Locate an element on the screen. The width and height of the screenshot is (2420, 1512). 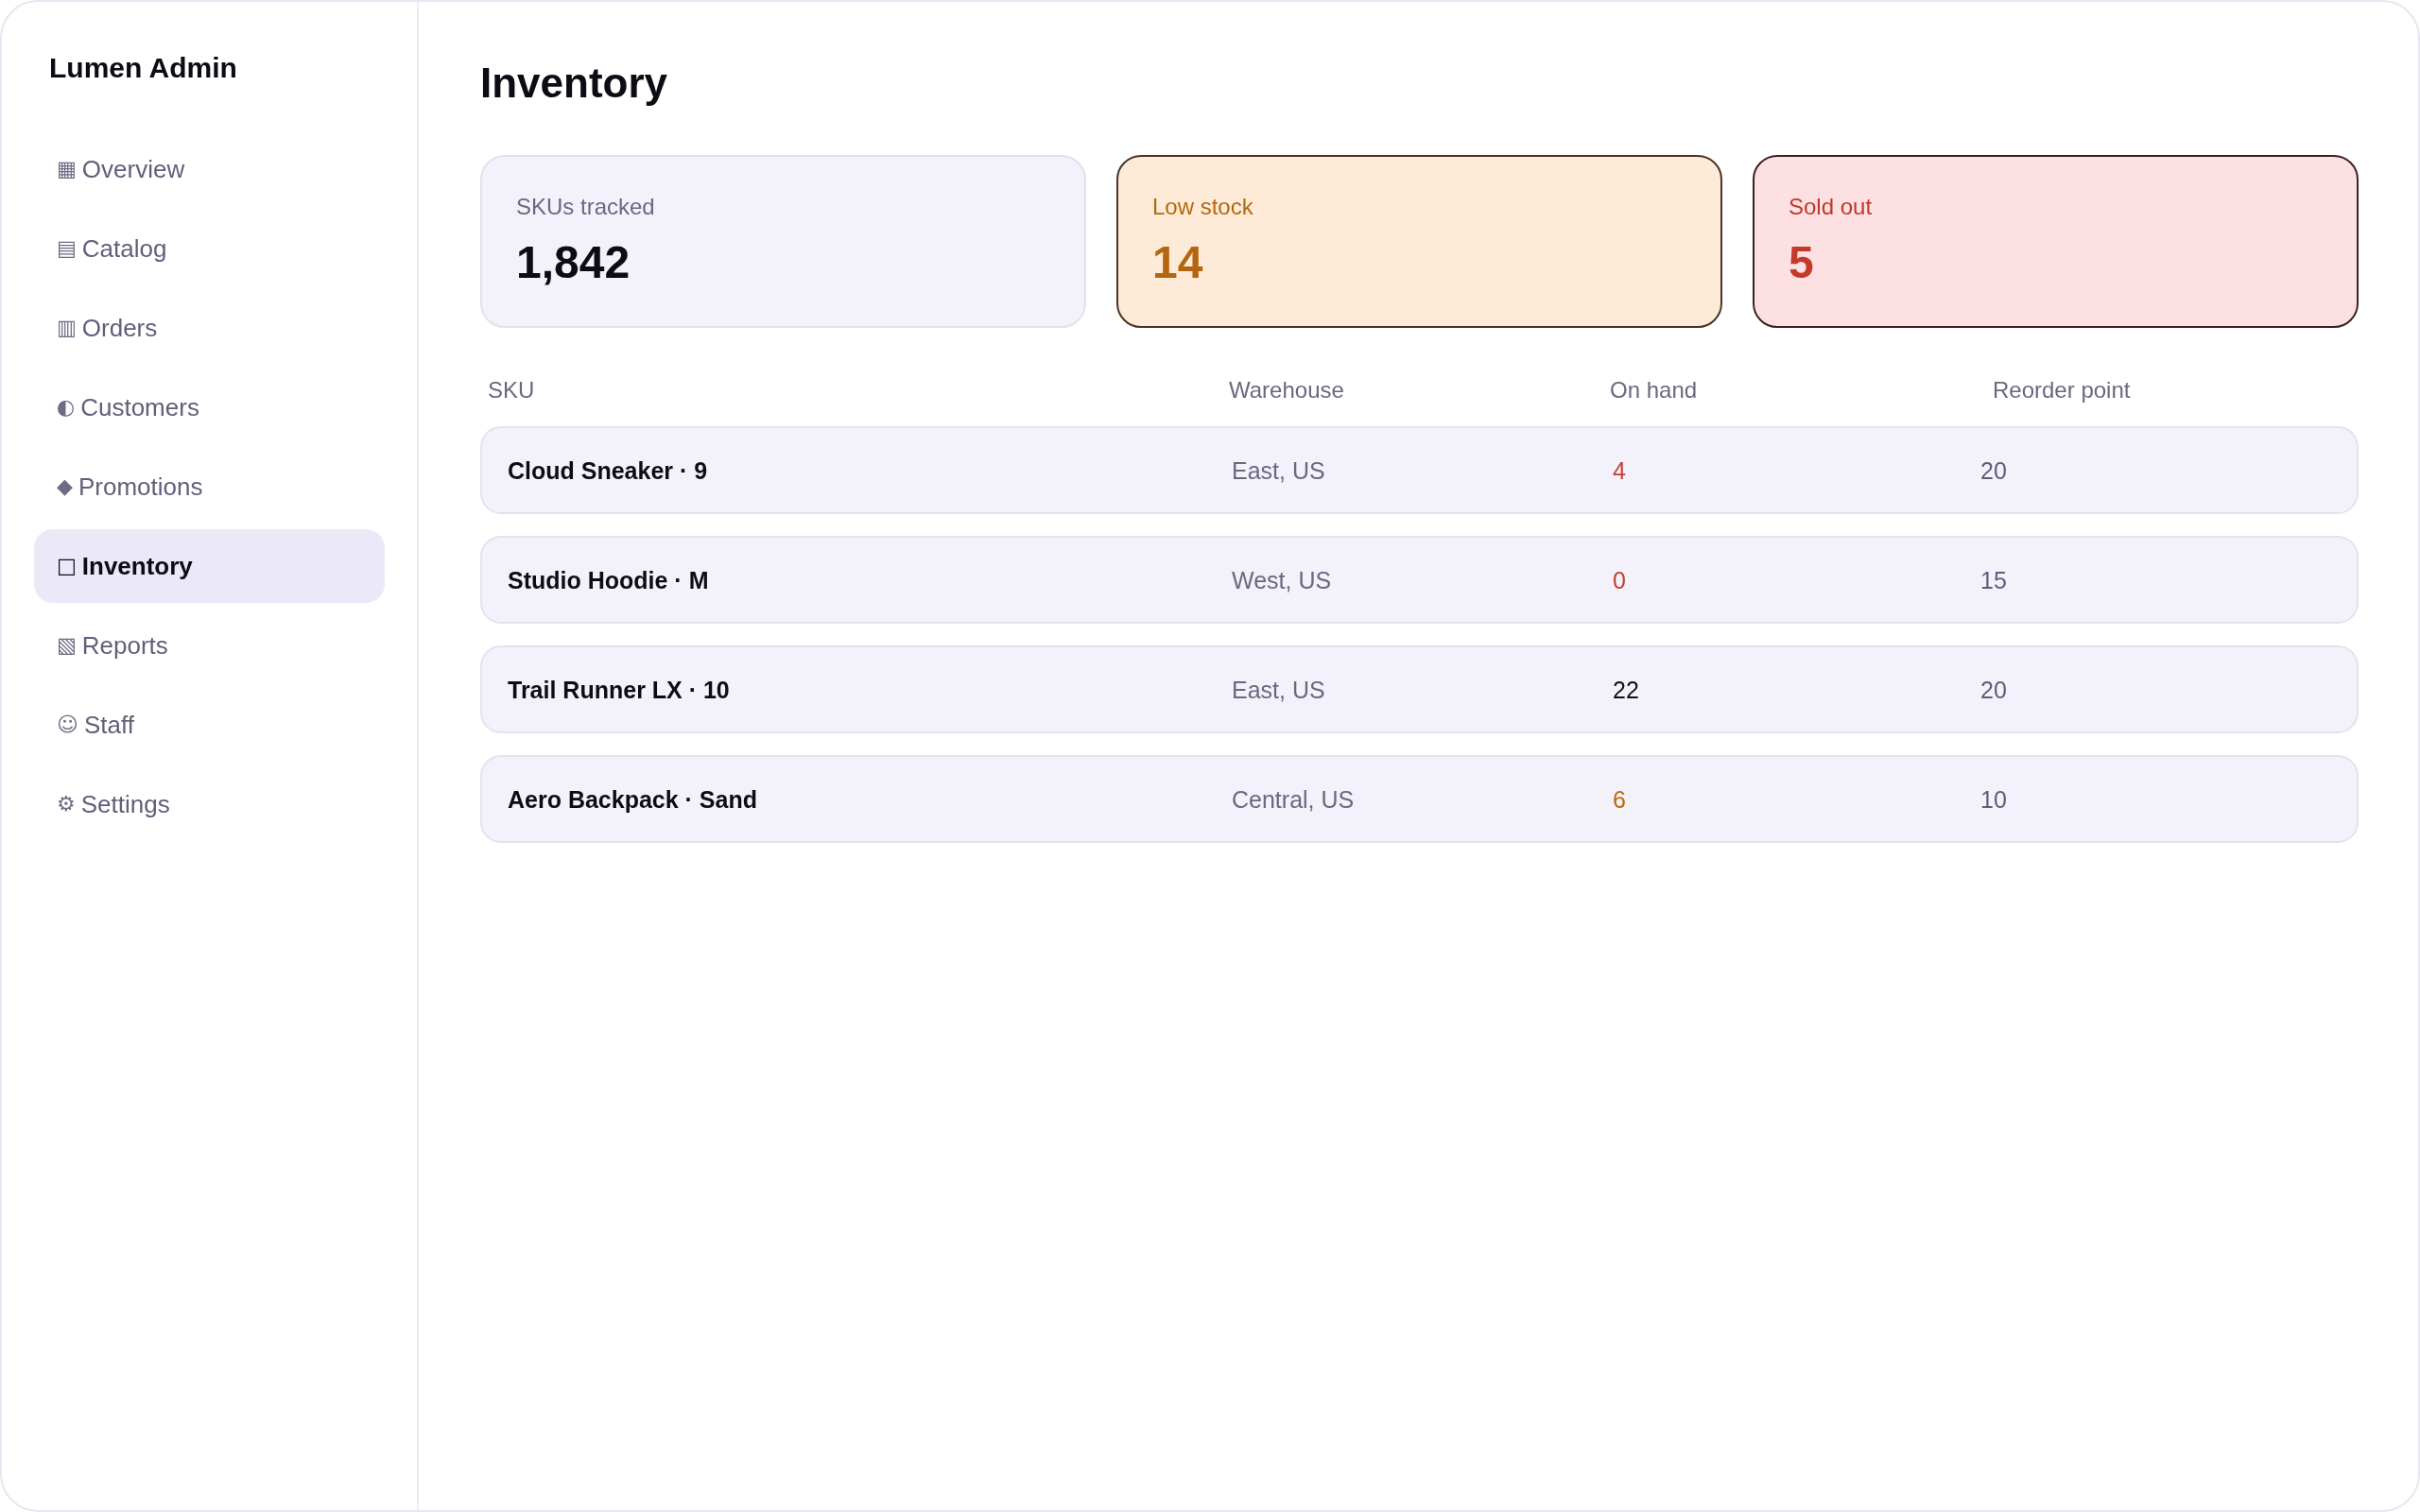
sidebar-item: ⚙ Settings is located at coordinates (209, 804).